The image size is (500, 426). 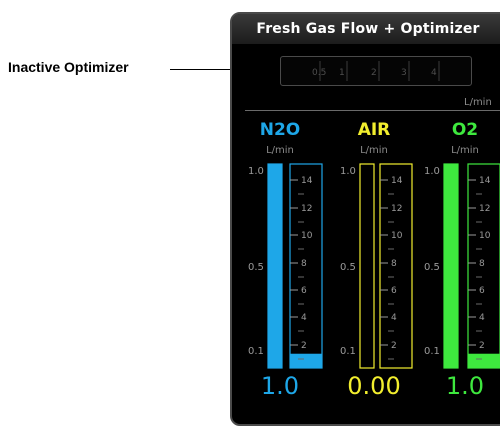 I want to click on ratio-bar-frame, so click(x=367, y=266).